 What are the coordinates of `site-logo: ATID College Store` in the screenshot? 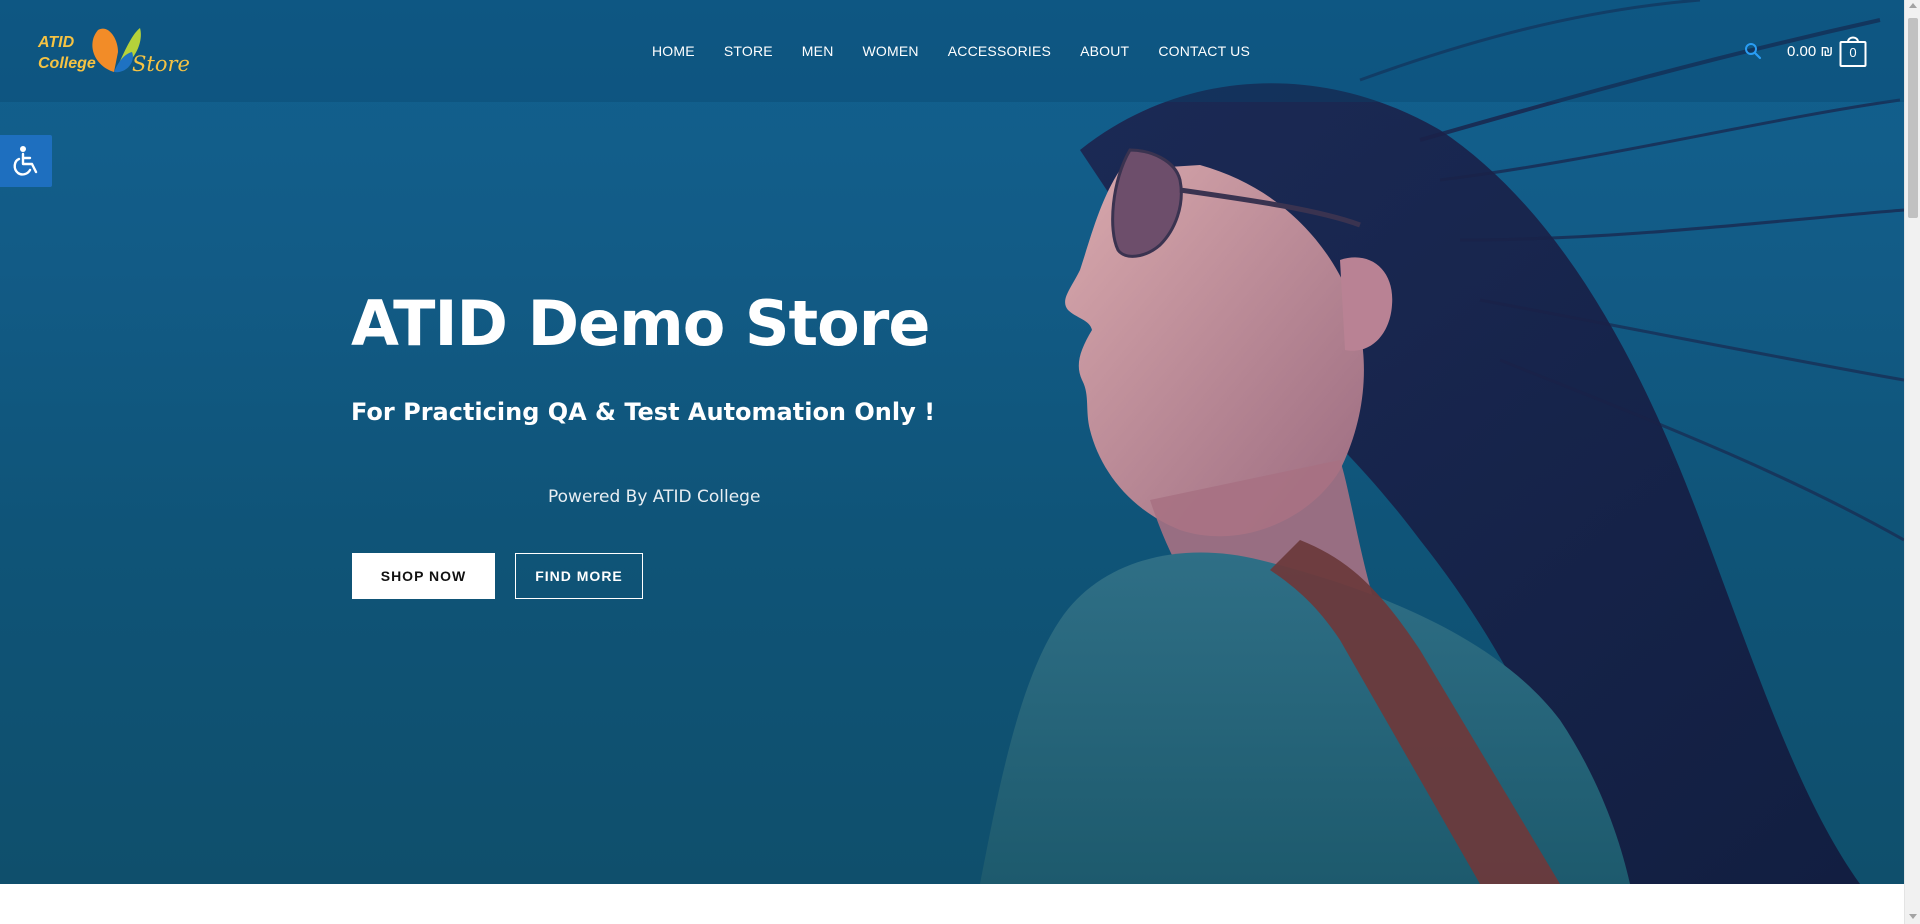 It's located at (116, 52).